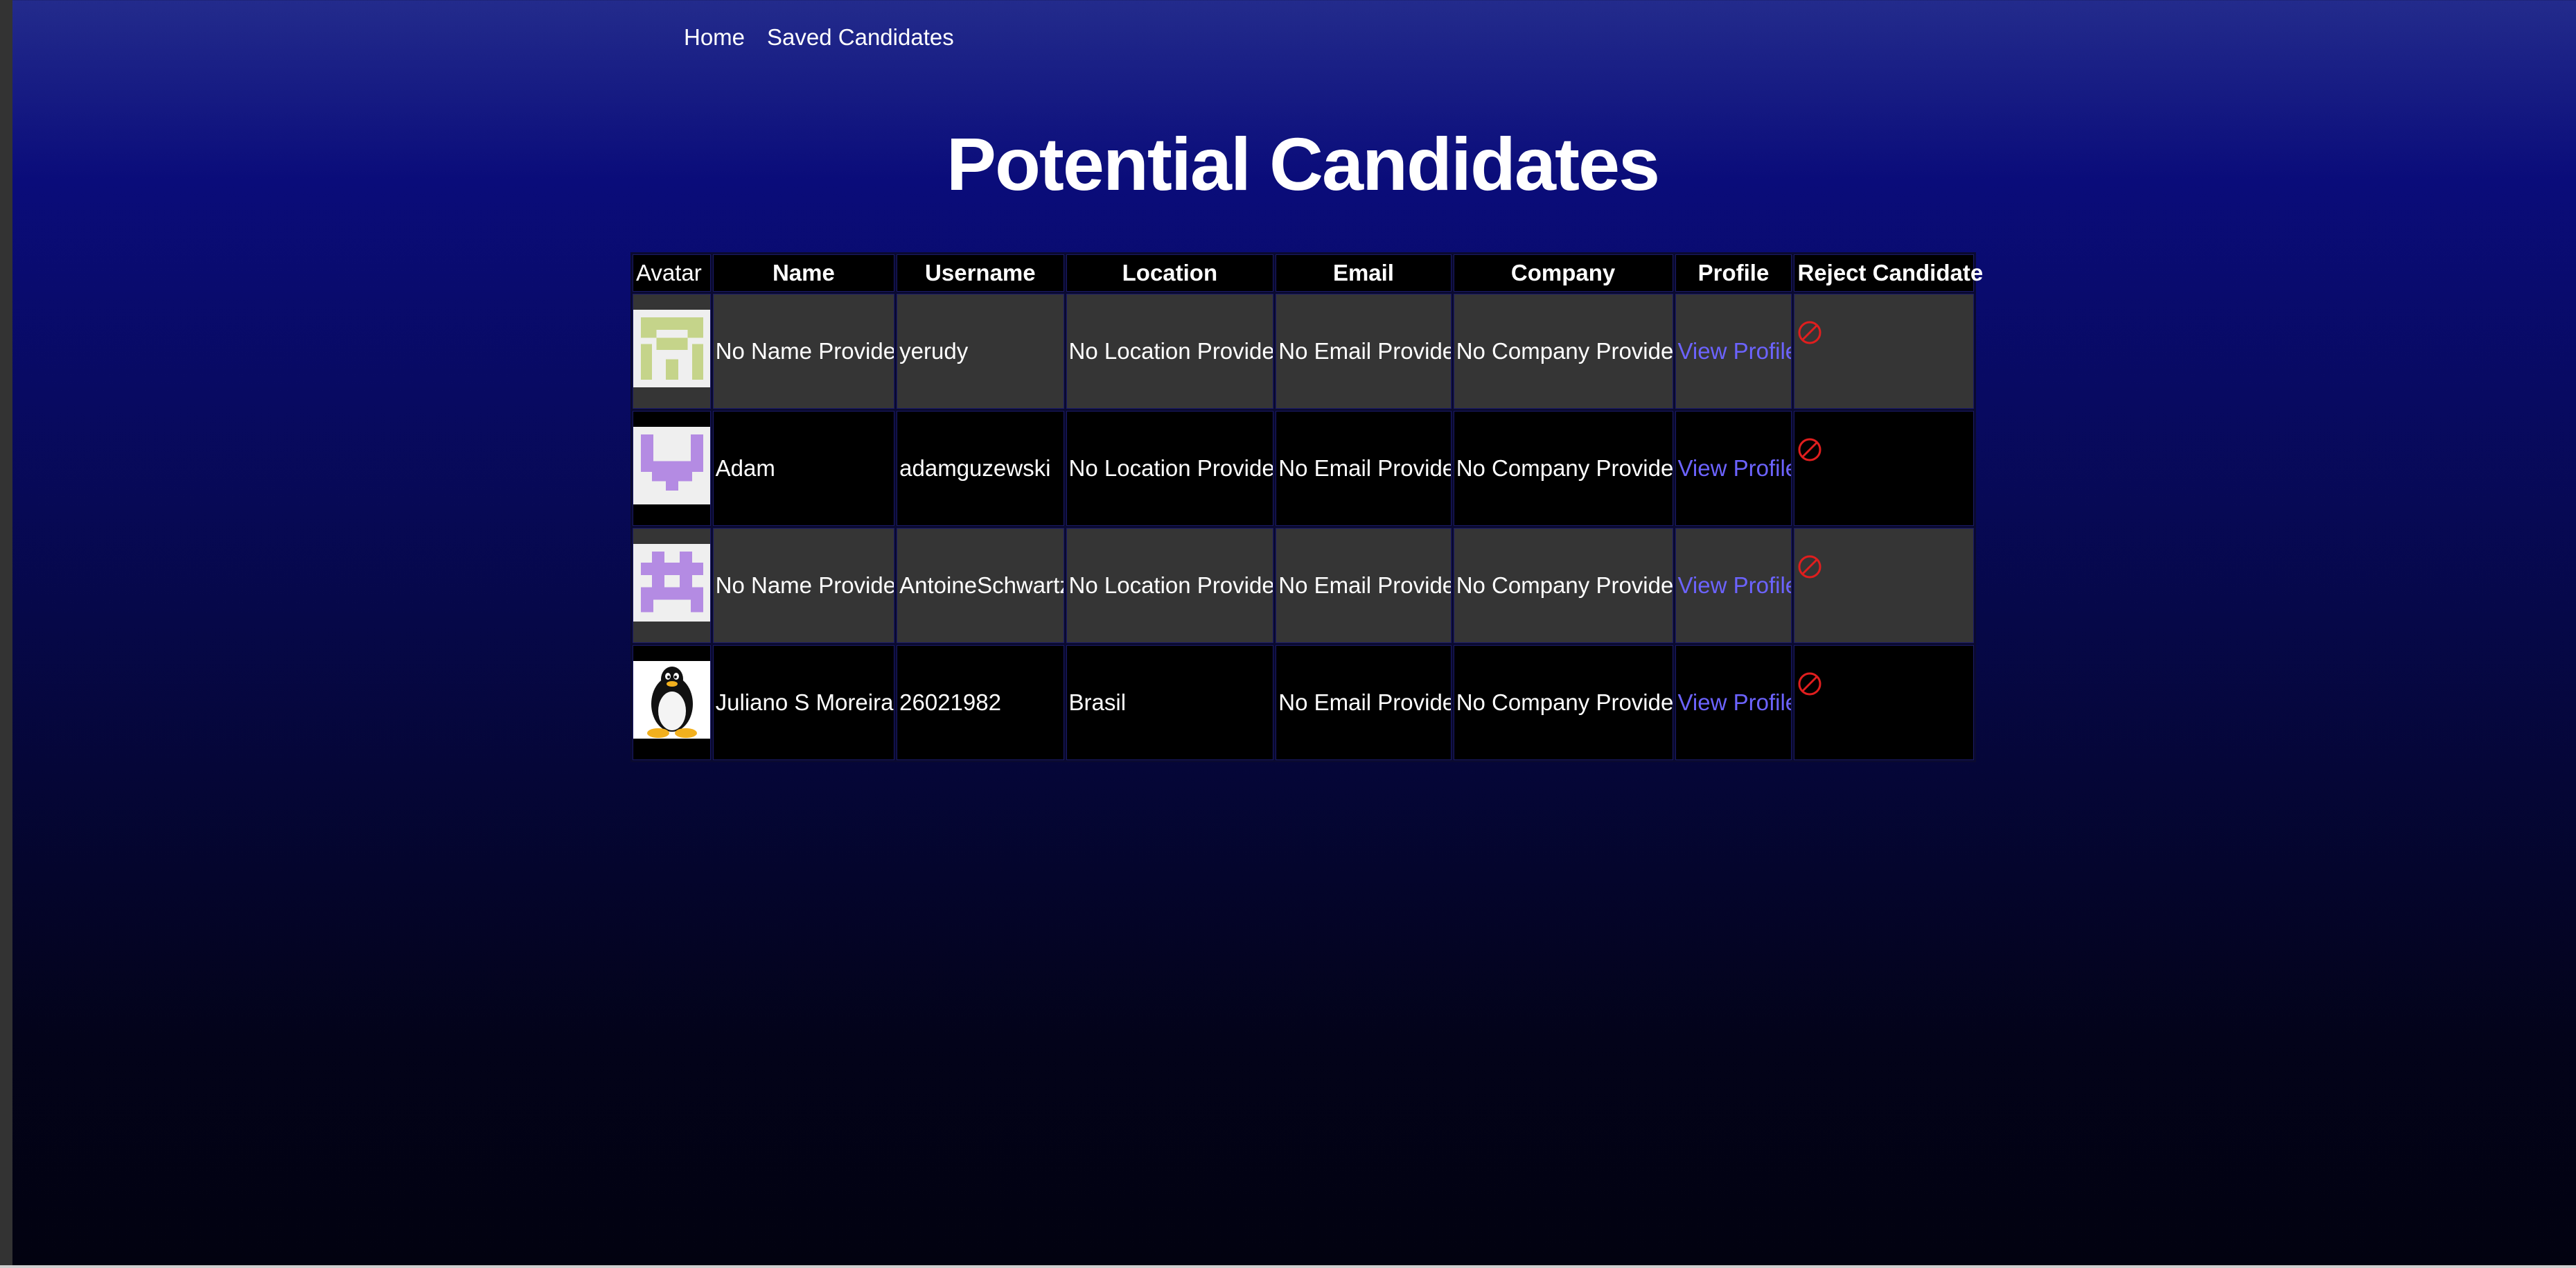 This screenshot has width=2576, height=1268. I want to click on header-profile: Profile, so click(1733, 273).